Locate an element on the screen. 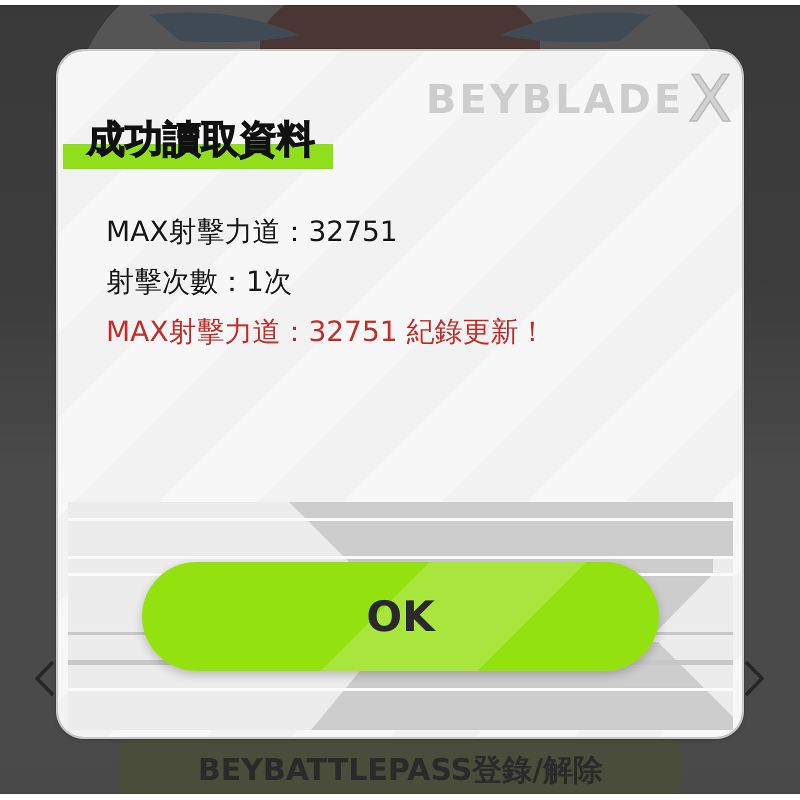  ok-button: OK is located at coordinates (400, 616).